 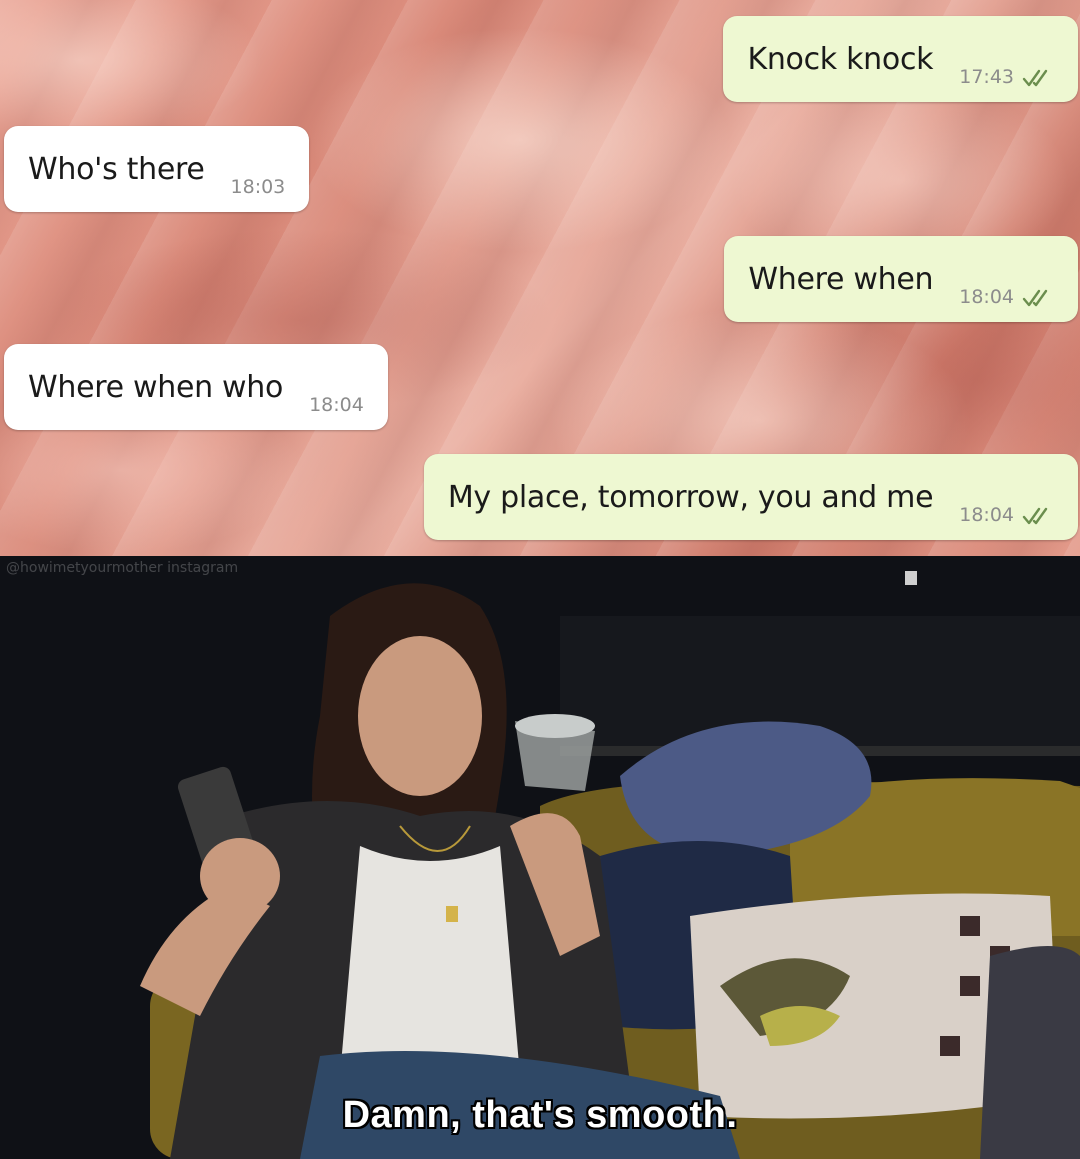 What do you see at coordinates (841, 279) in the screenshot?
I see `message-text: Where when` at bounding box center [841, 279].